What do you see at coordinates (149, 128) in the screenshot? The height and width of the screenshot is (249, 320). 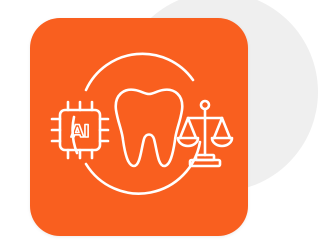 I see `tooth-icon` at bounding box center [149, 128].